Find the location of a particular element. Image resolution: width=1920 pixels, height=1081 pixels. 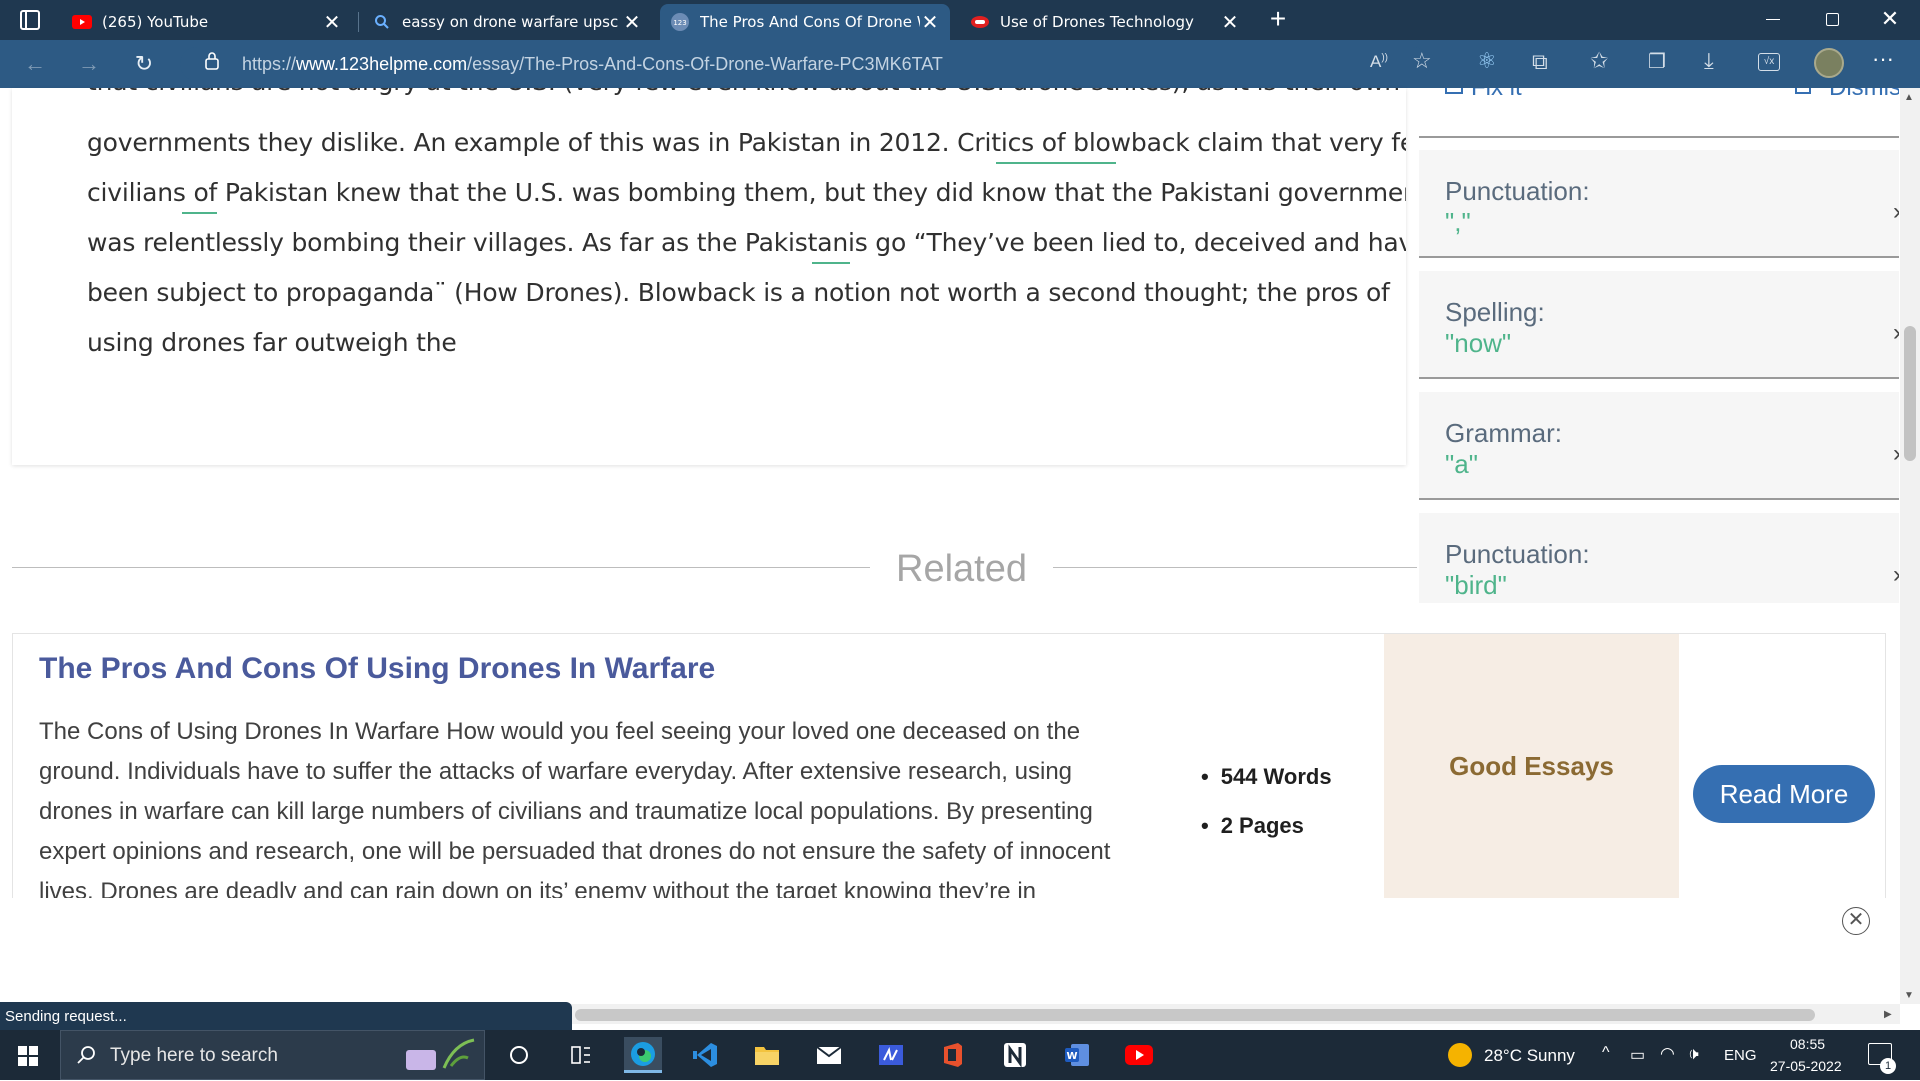

scroll-right-icon: ▶ is located at coordinates (1888, 1014).